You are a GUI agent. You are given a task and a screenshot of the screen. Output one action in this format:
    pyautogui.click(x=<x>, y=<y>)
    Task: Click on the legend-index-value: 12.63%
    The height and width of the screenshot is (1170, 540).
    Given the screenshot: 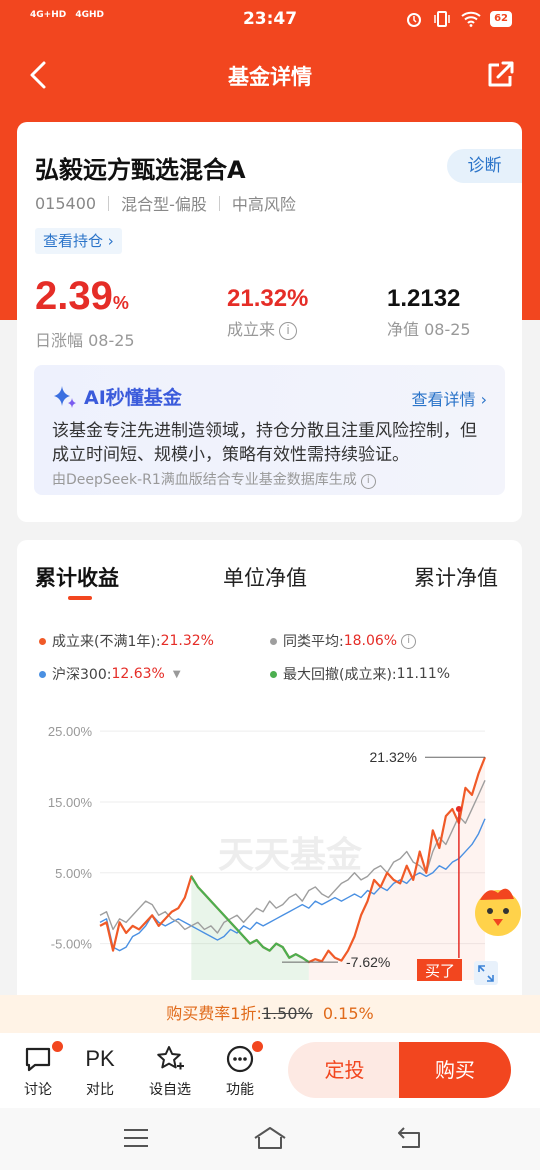 What is the action you would take?
    pyautogui.click(x=138, y=674)
    